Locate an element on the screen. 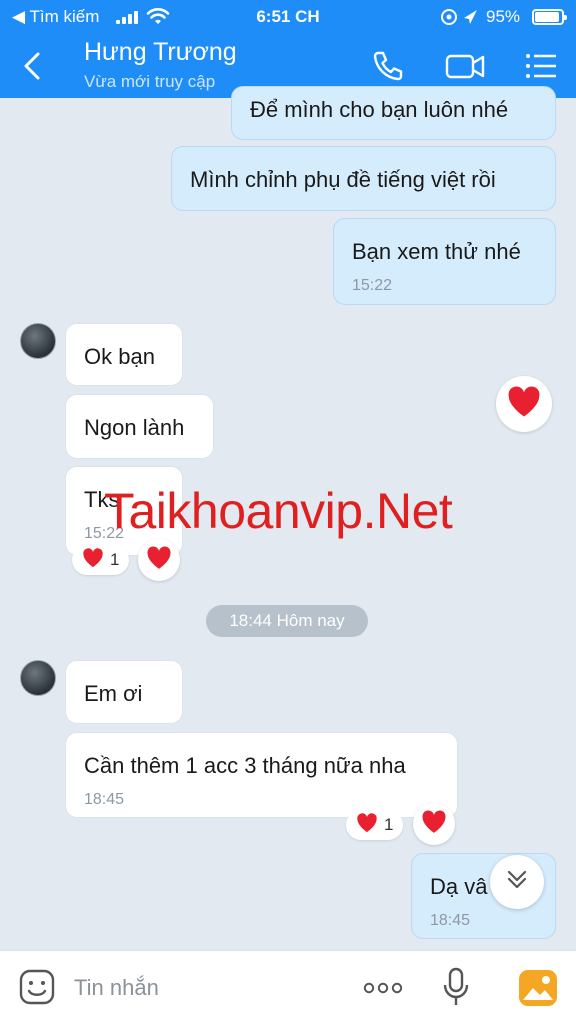  message-input-bar: Tin nhắn is located at coordinates (288, 987).